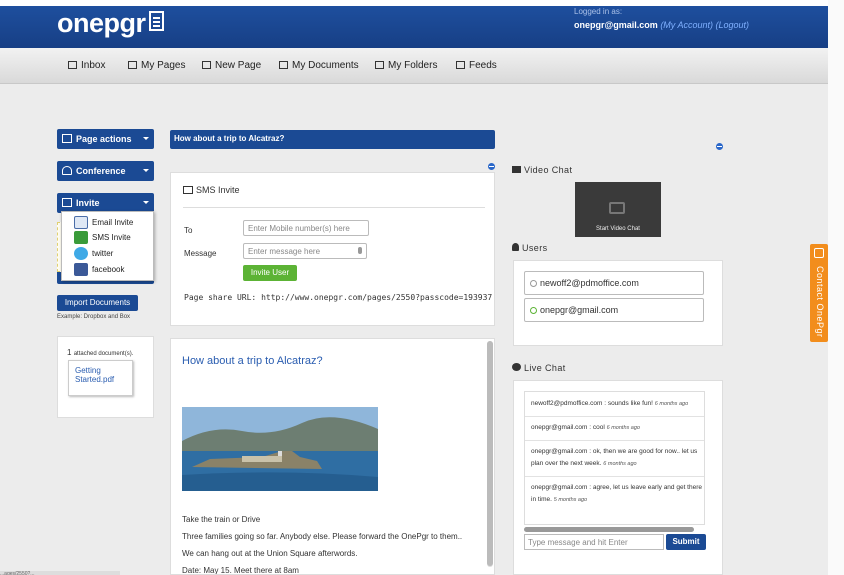 The image size is (844, 575). Describe the element at coordinates (240, 570) in the screenshot. I see `document-line: Date: May 15. Meet there at 8am` at that location.